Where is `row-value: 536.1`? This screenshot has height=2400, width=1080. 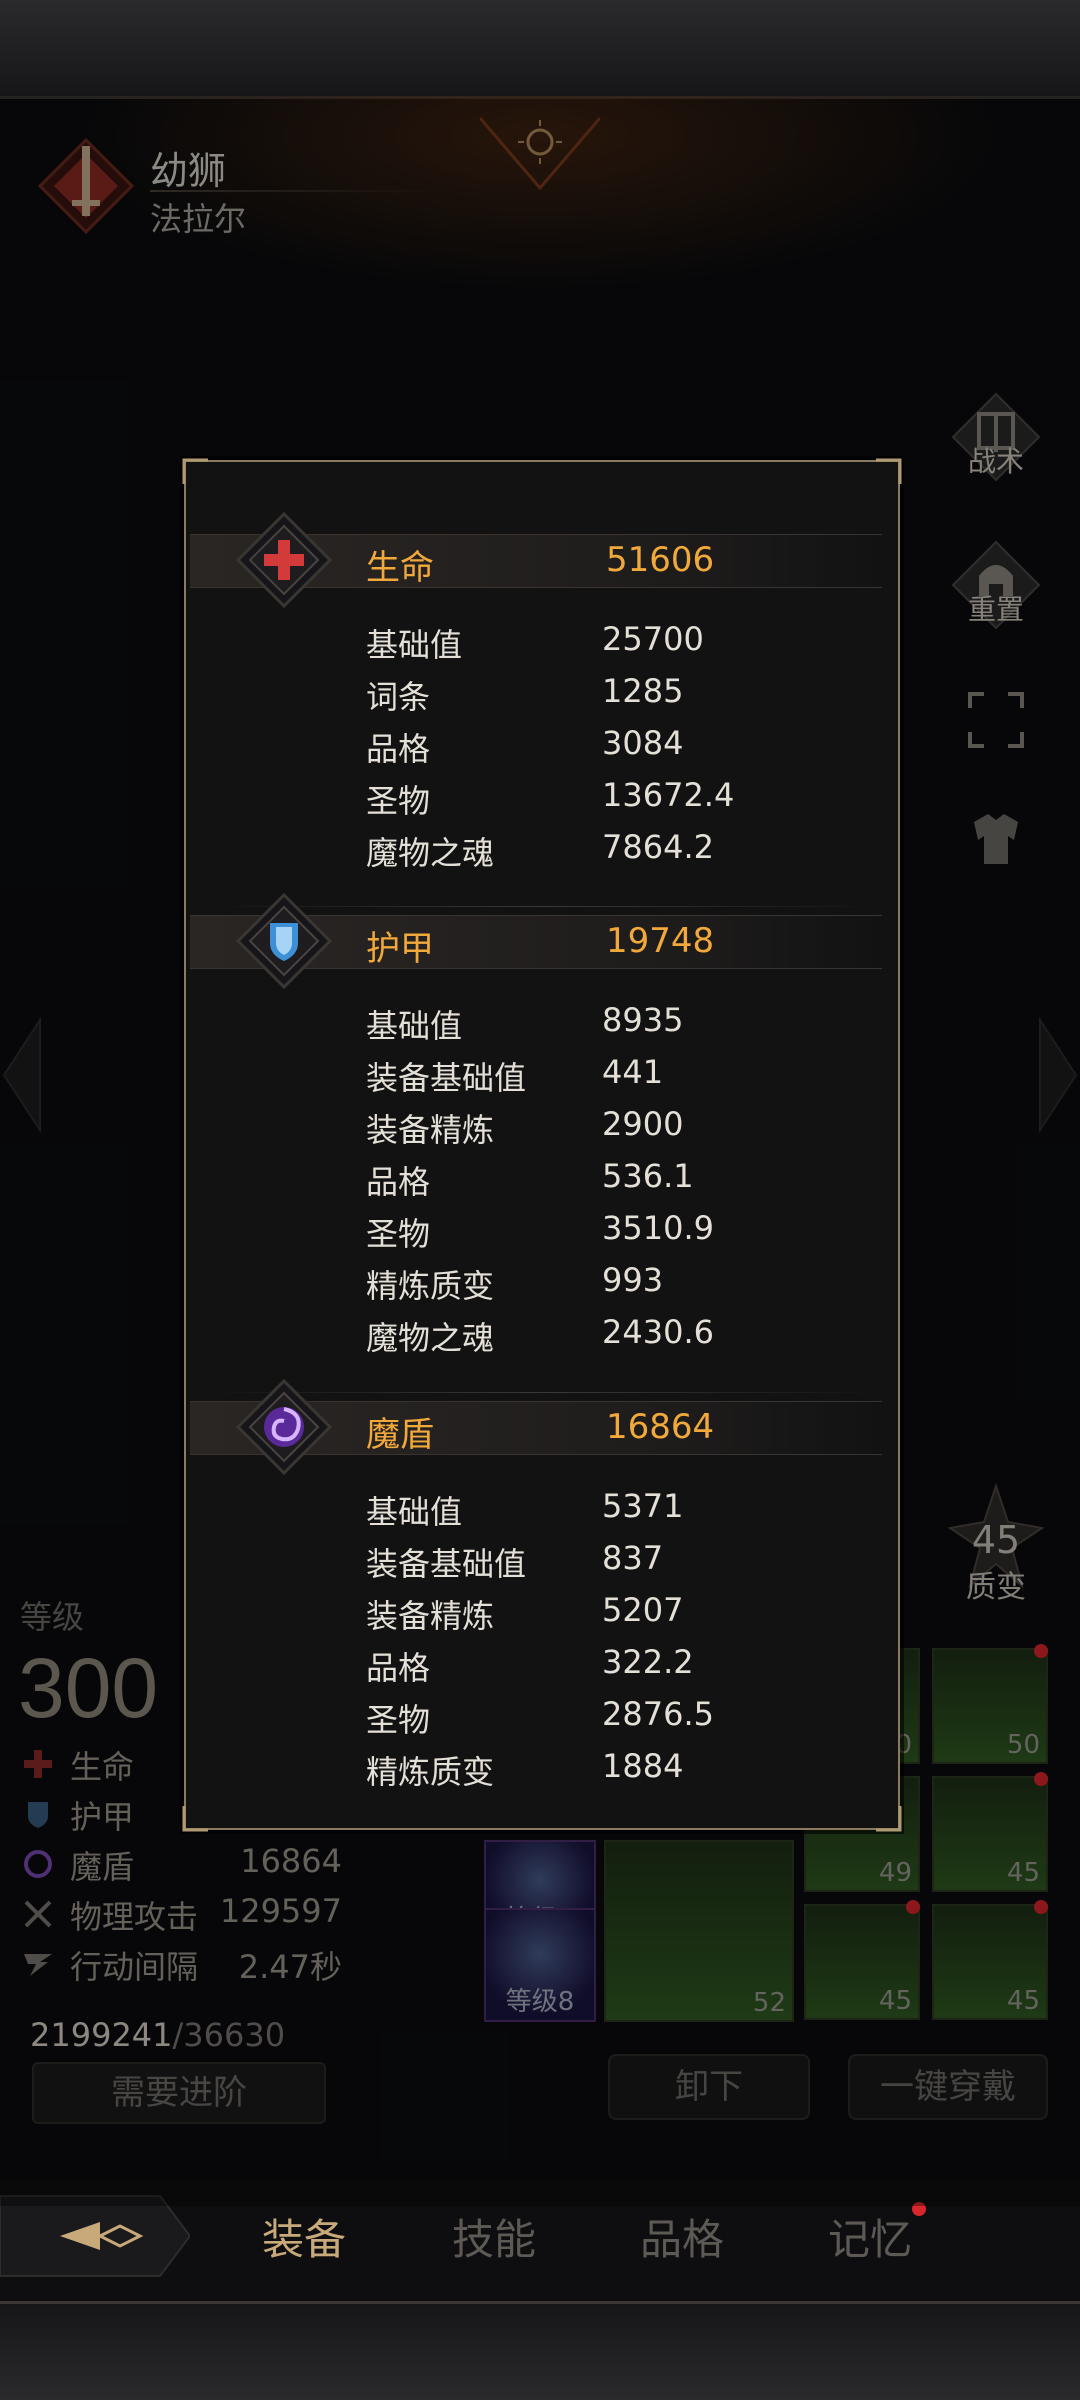 row-value: 536.1 is located at coordinates (648, 1176).